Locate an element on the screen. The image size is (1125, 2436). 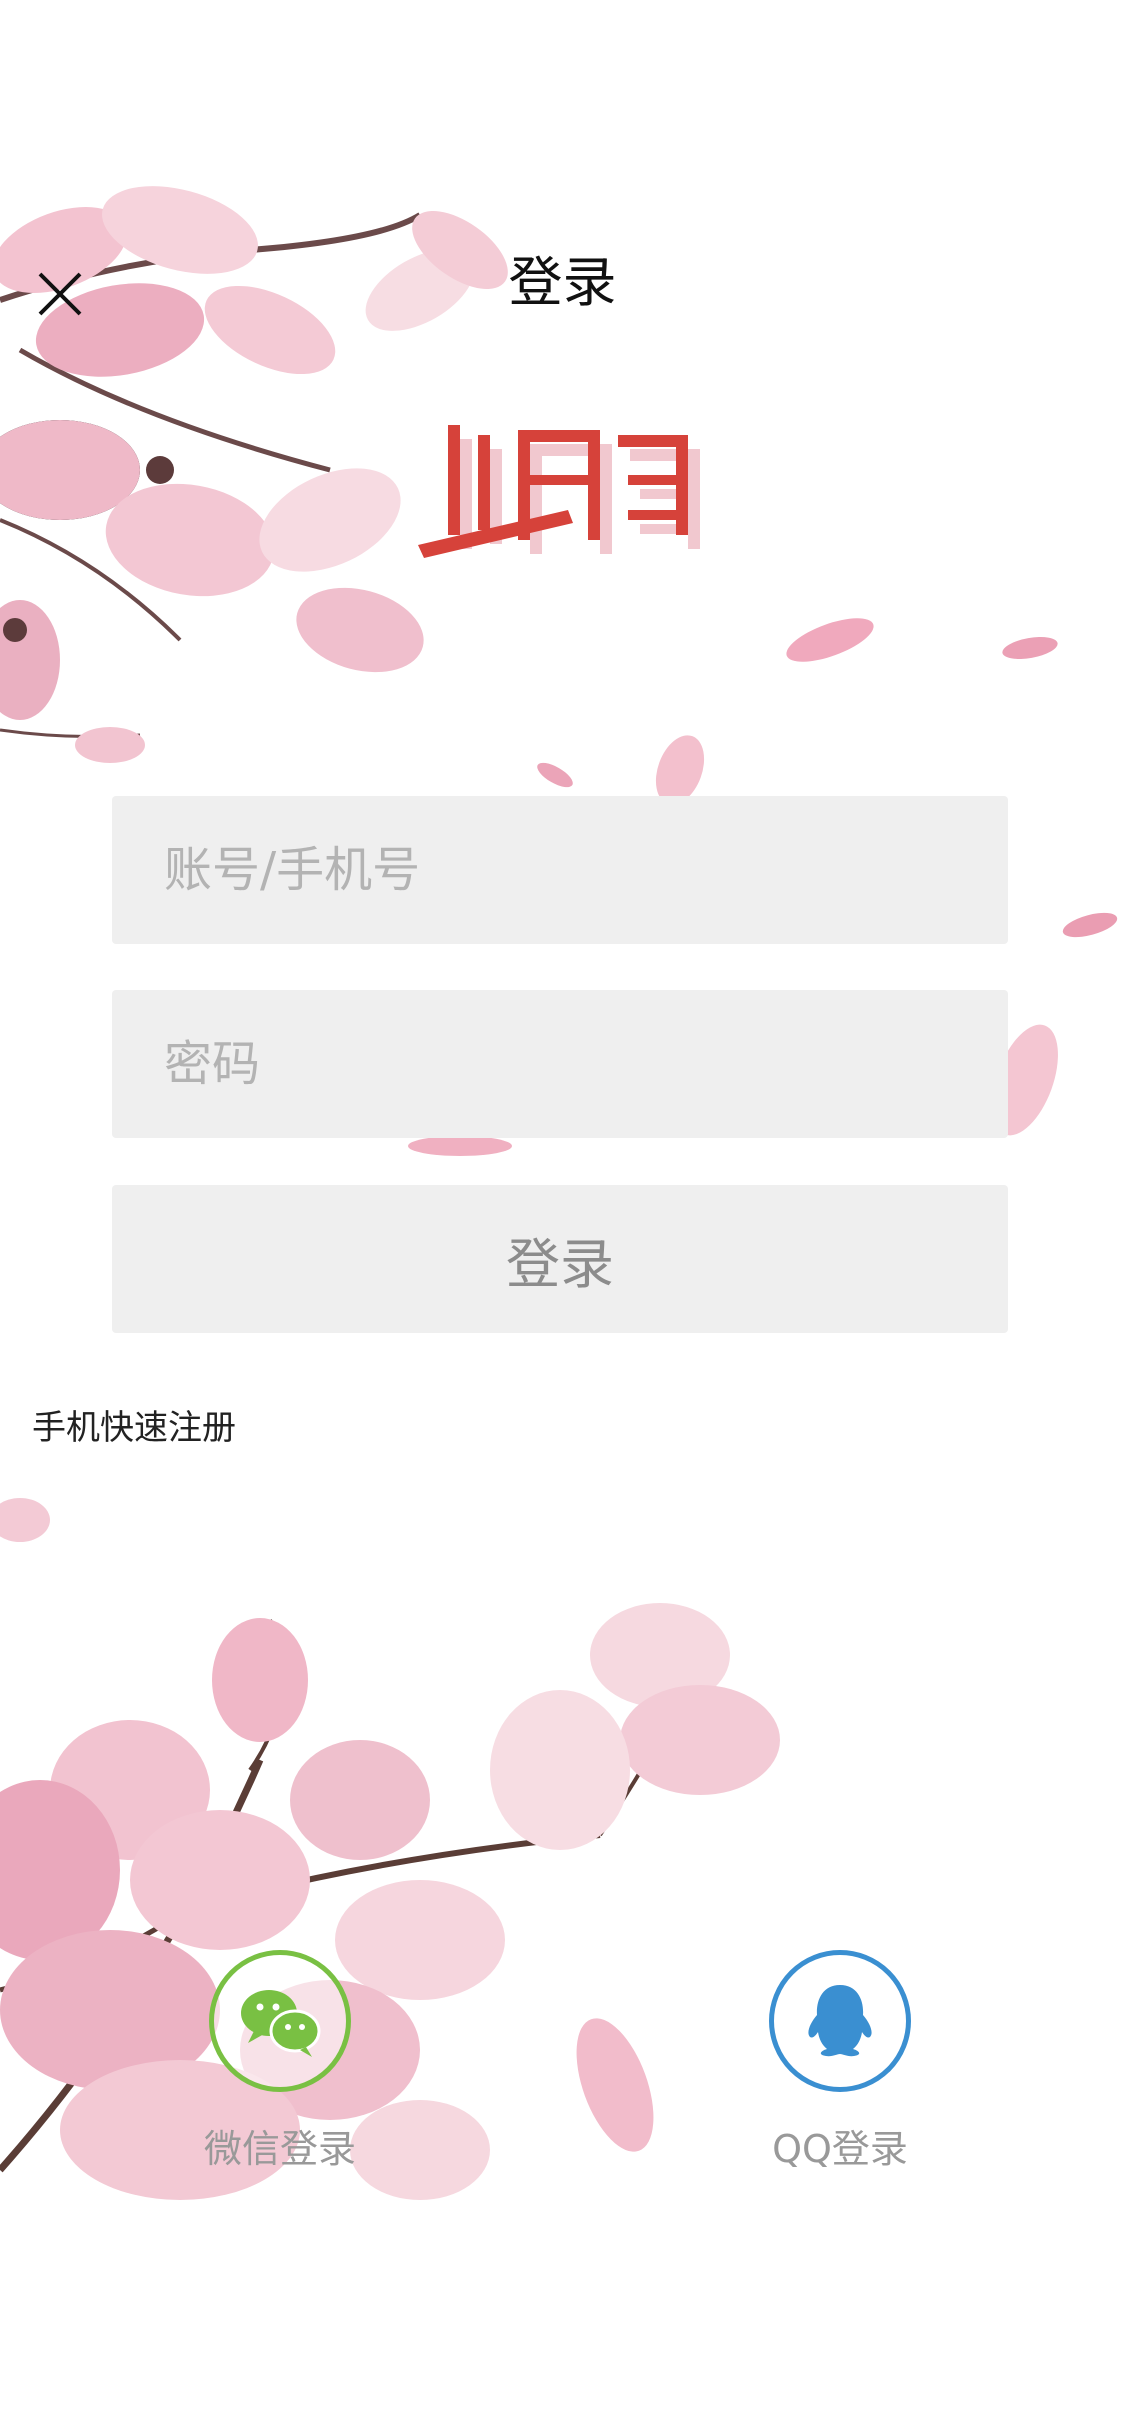
close-icon is located at coordinates (60, 294).